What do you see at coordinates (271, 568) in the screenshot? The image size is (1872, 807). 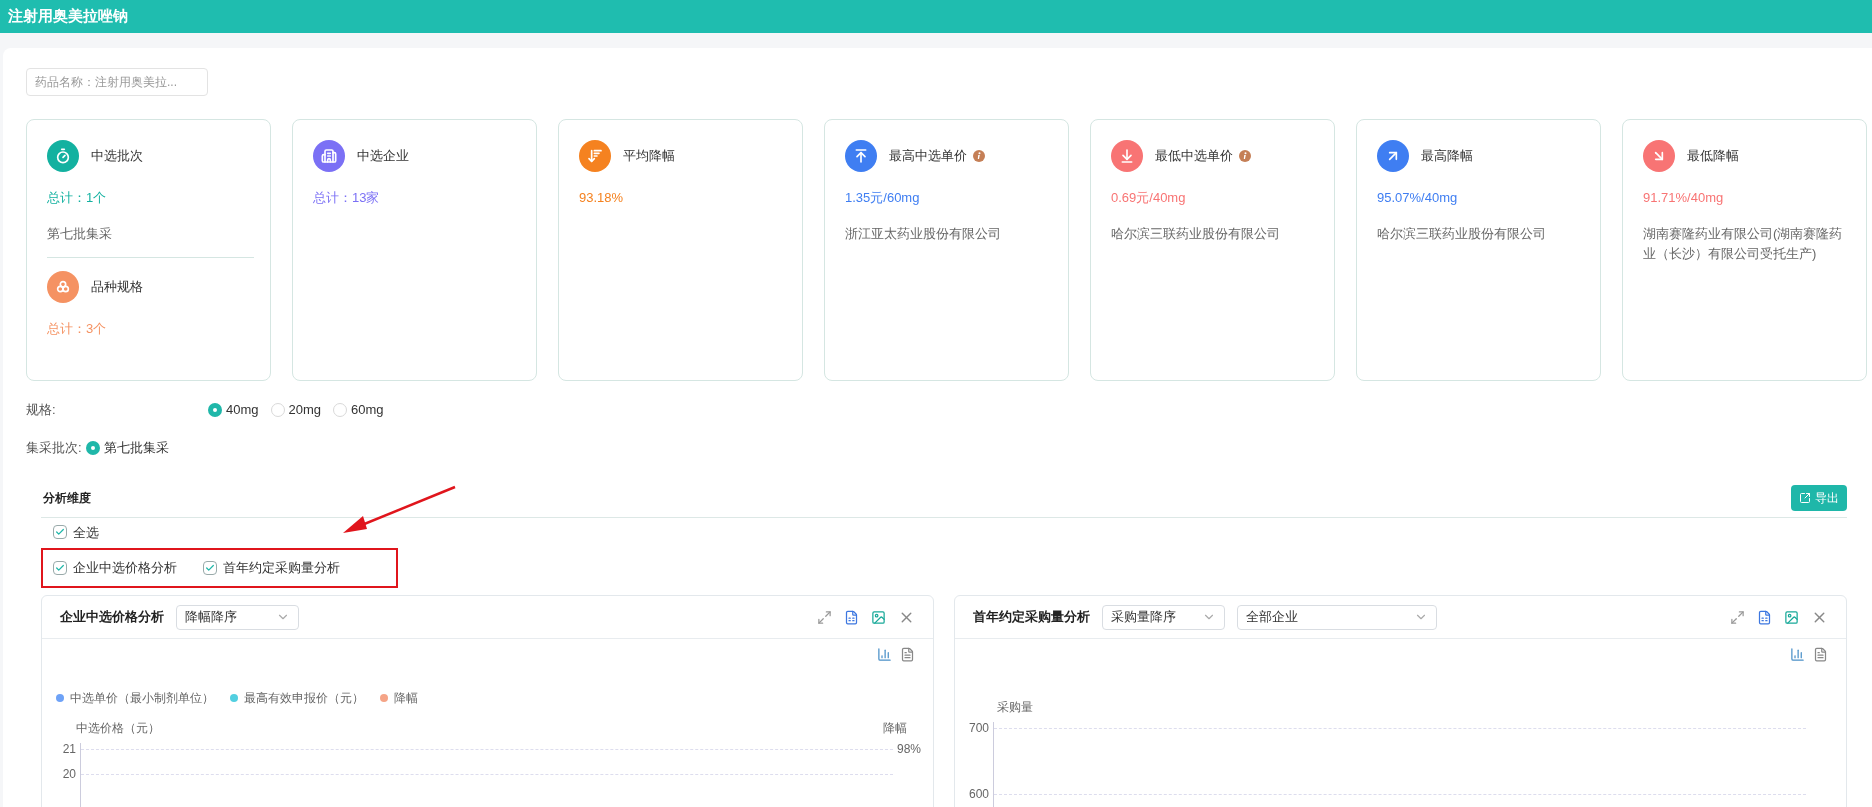 I see `checkbox-option: 首年约定采购量分析` at bounding box center [271, 568].